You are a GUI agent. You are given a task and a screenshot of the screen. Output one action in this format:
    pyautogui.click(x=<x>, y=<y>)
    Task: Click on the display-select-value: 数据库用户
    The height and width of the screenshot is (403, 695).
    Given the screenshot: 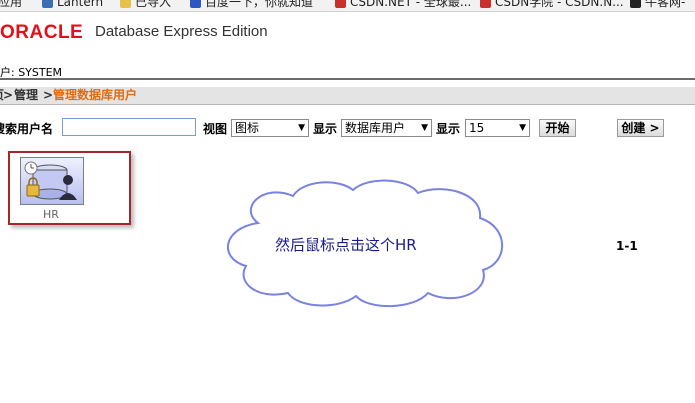 What is the action you would take?
    pyautogui.click(x=375, y=128)
    